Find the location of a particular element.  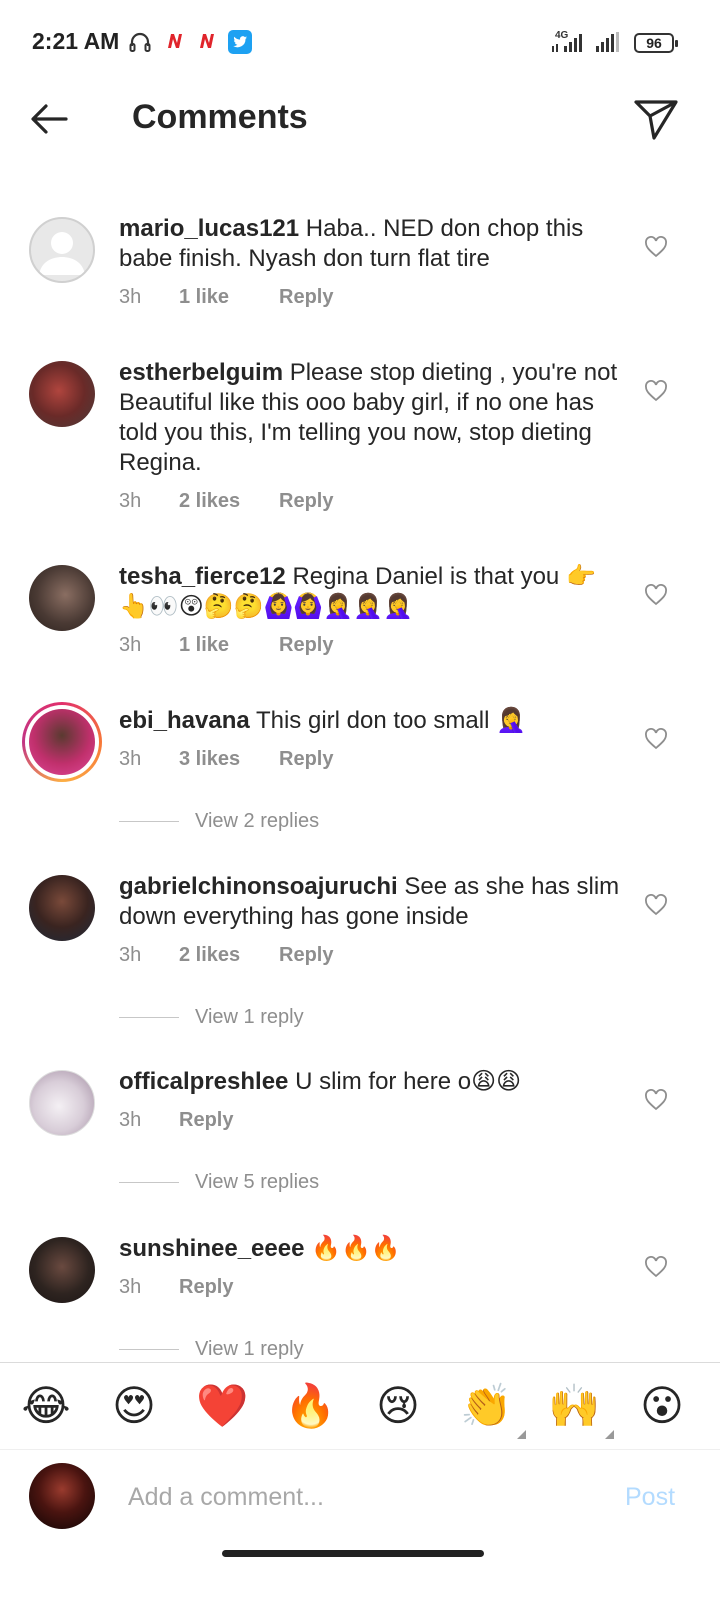

emoji-tears-of-joy: 😂 is located at coordinates (46, 1406).